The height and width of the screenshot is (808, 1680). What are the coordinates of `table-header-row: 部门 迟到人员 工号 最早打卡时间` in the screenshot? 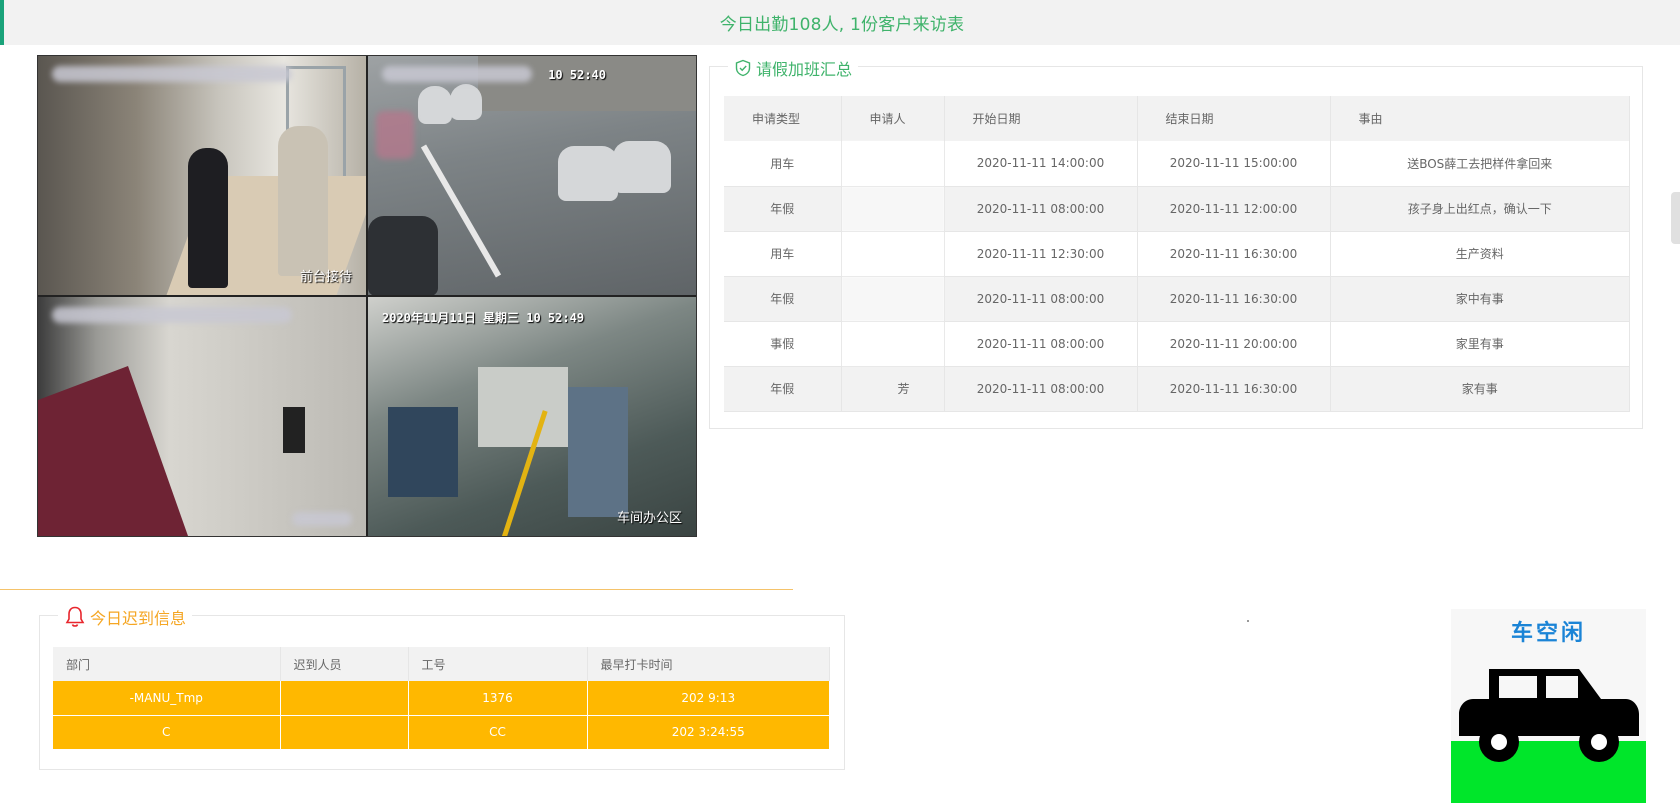 It's located at (441, 664).